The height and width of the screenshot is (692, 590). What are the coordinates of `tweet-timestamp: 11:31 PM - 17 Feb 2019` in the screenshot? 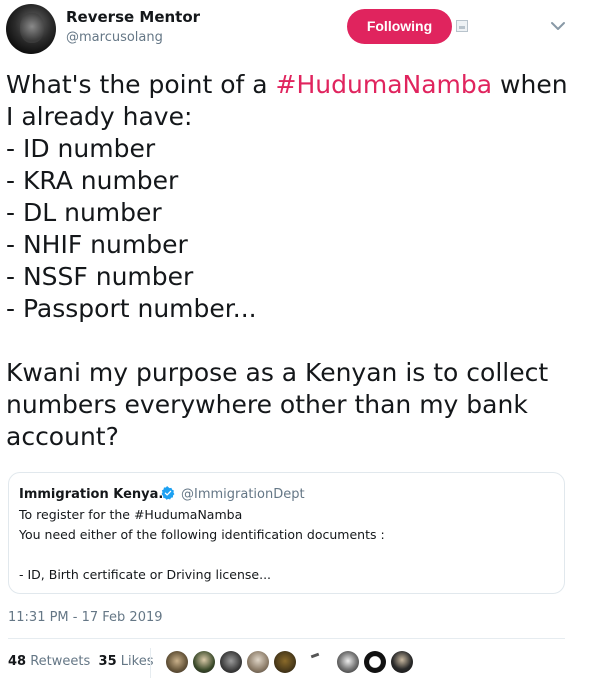 It's located at (85, 617).